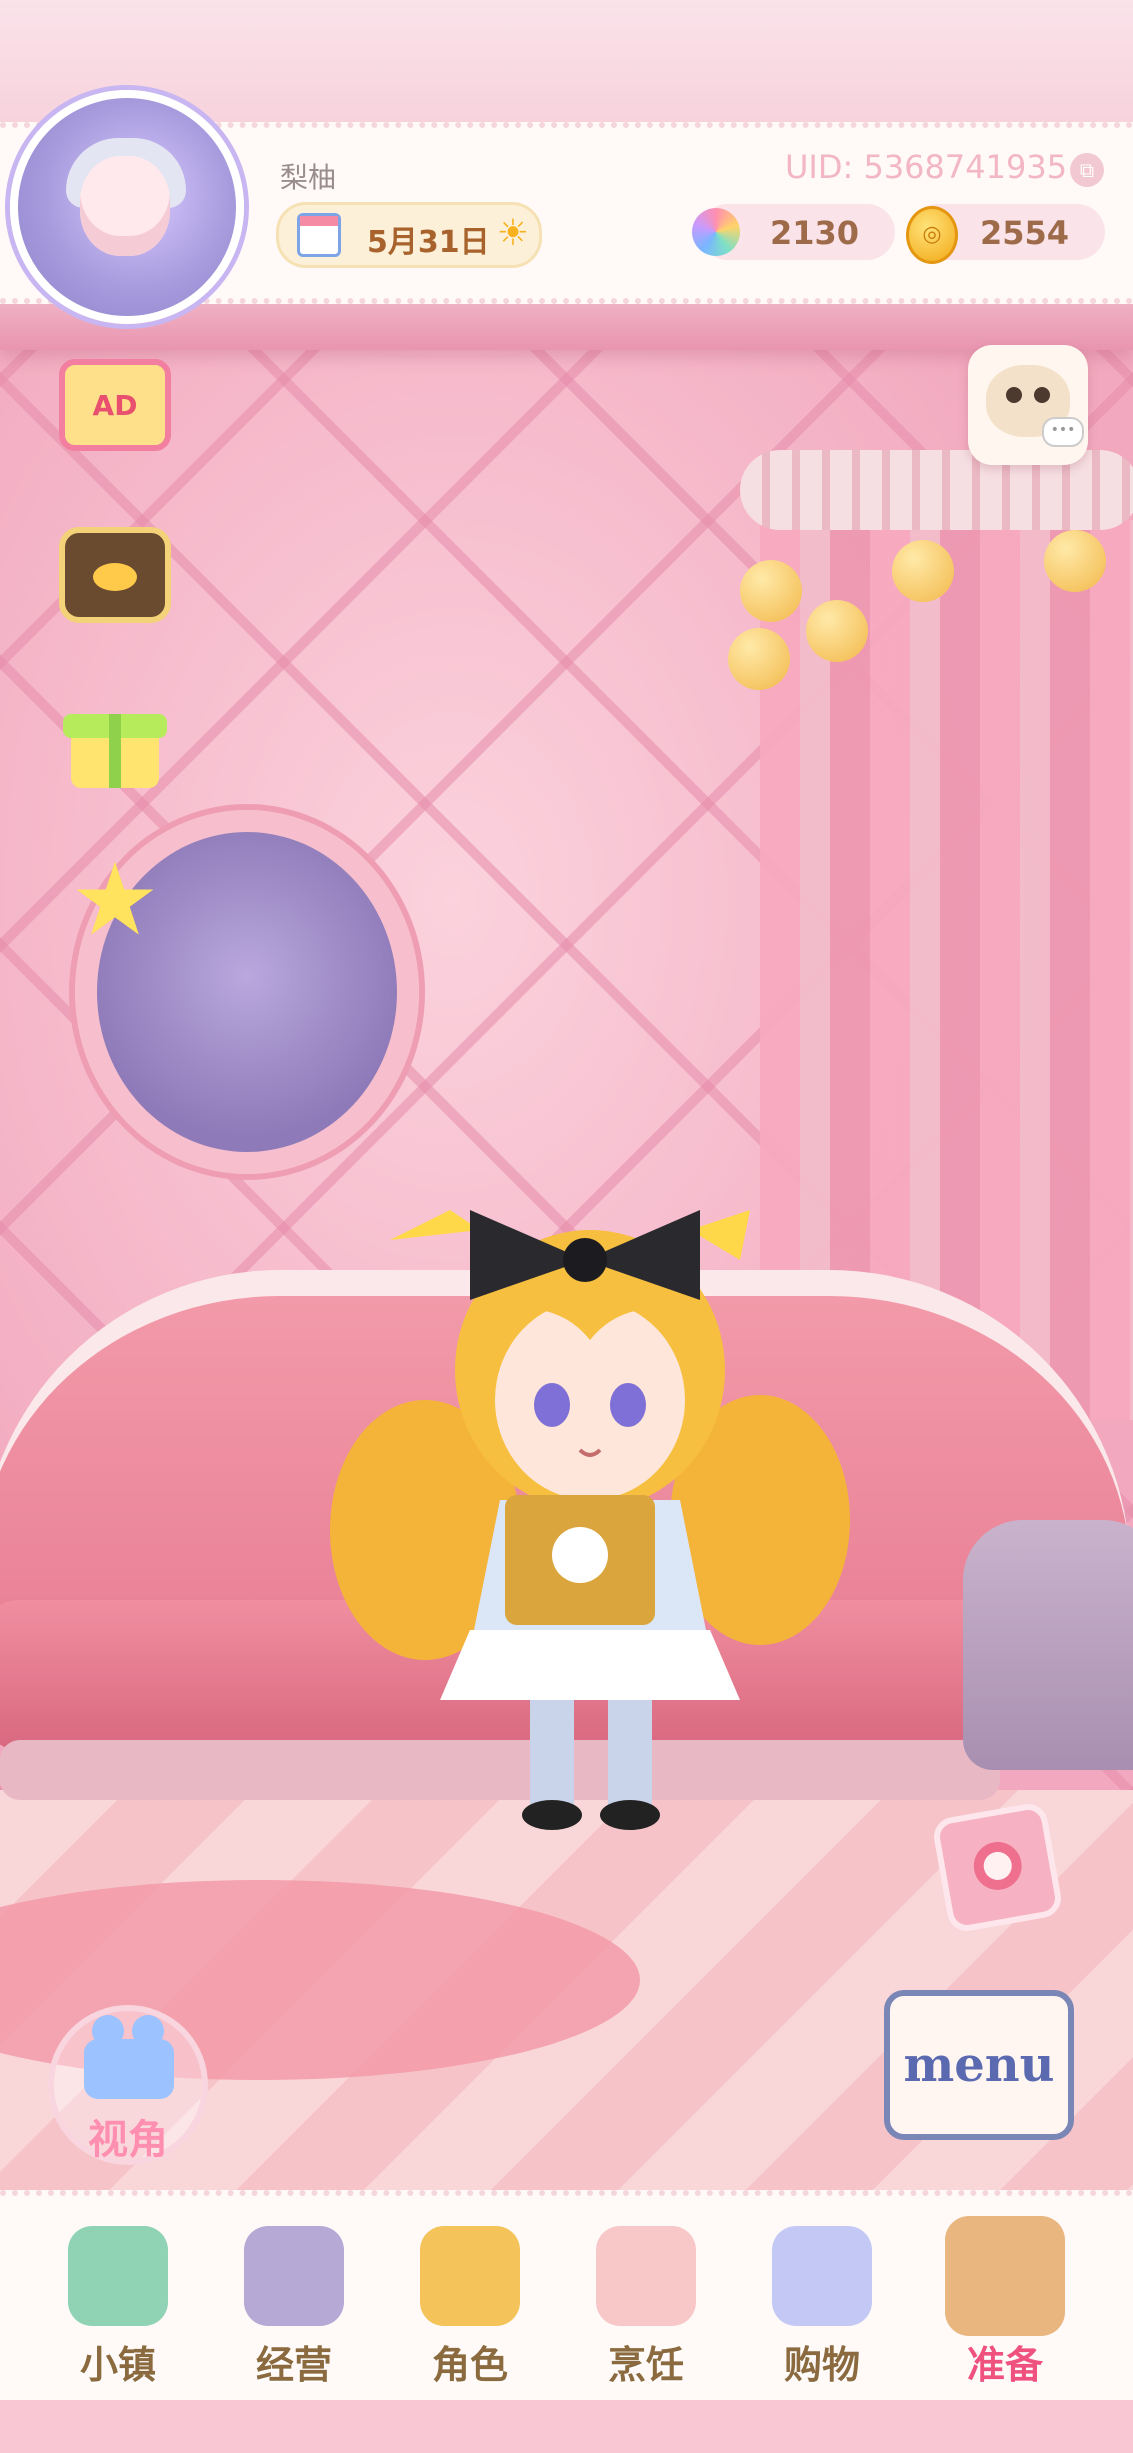 This screenshot has height=2453, width=1133. I want to click on nav-shopping: 购物, so click(822, 2301).